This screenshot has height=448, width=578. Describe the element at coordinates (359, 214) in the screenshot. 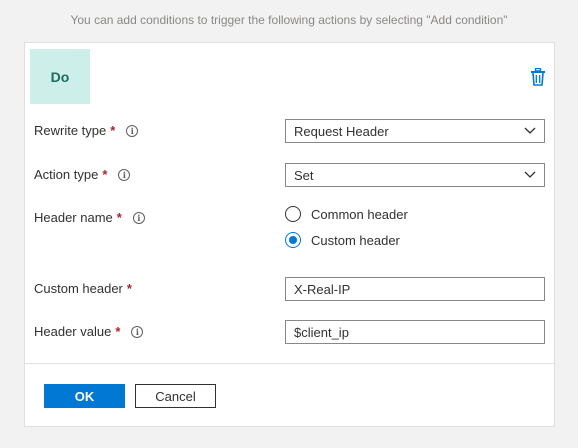

I see `radio-common-header-label: Common header` at that location.